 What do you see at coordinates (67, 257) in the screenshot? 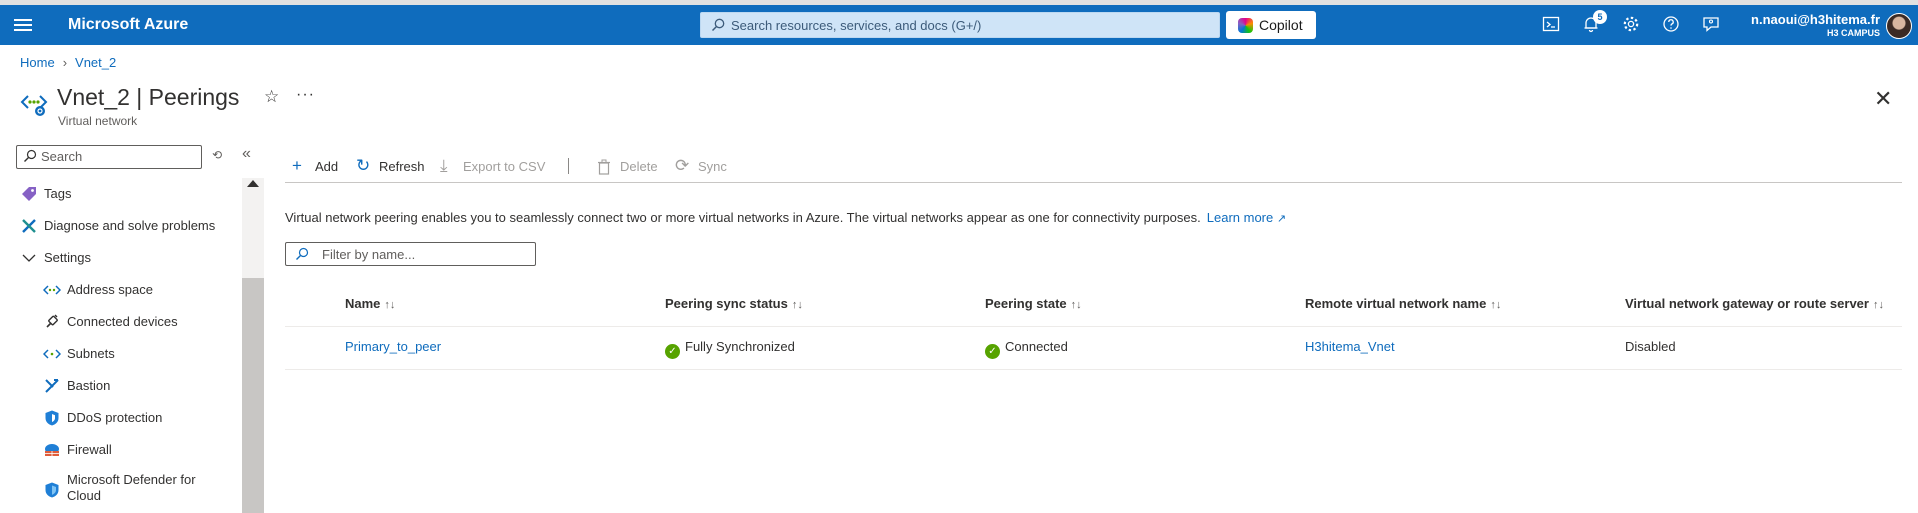
I see `sidebar-item-label: Settings` at bounding box center [67, 257].